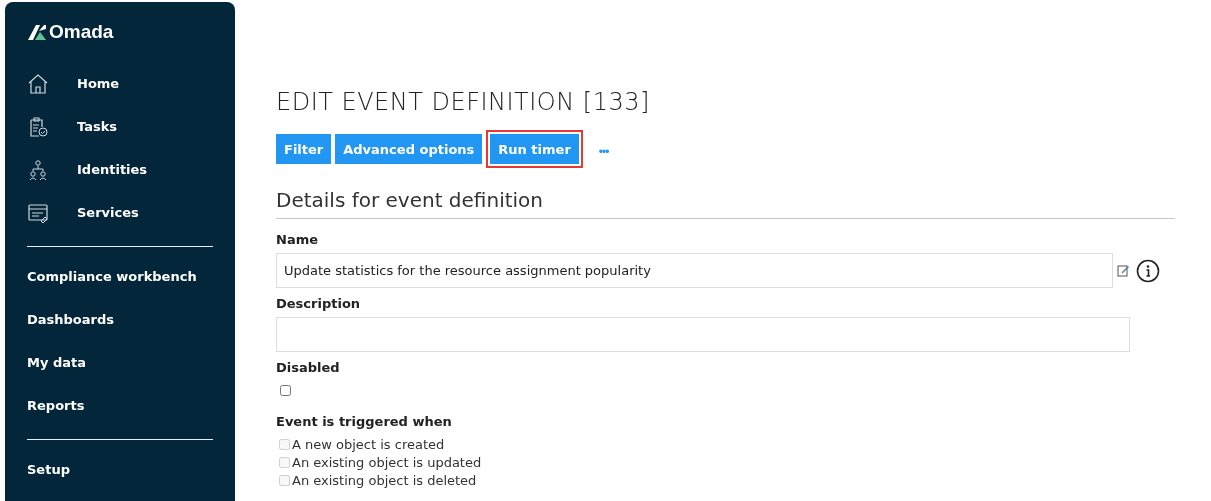  I want to click on nav-item: Home, so click(120, 83).